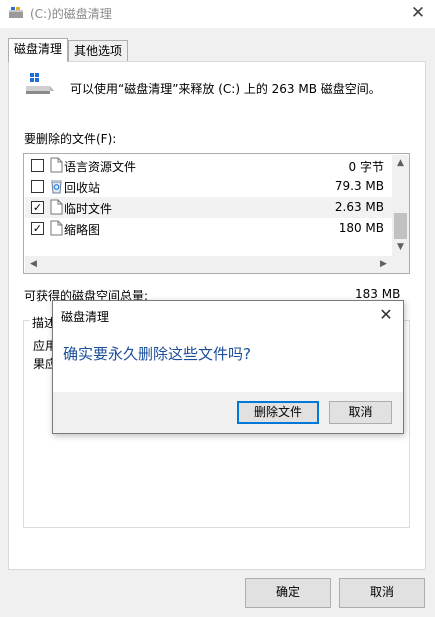 The image size is (435, 617). I want to click on dialog-title: 磁盘清理, so click(85, 317).